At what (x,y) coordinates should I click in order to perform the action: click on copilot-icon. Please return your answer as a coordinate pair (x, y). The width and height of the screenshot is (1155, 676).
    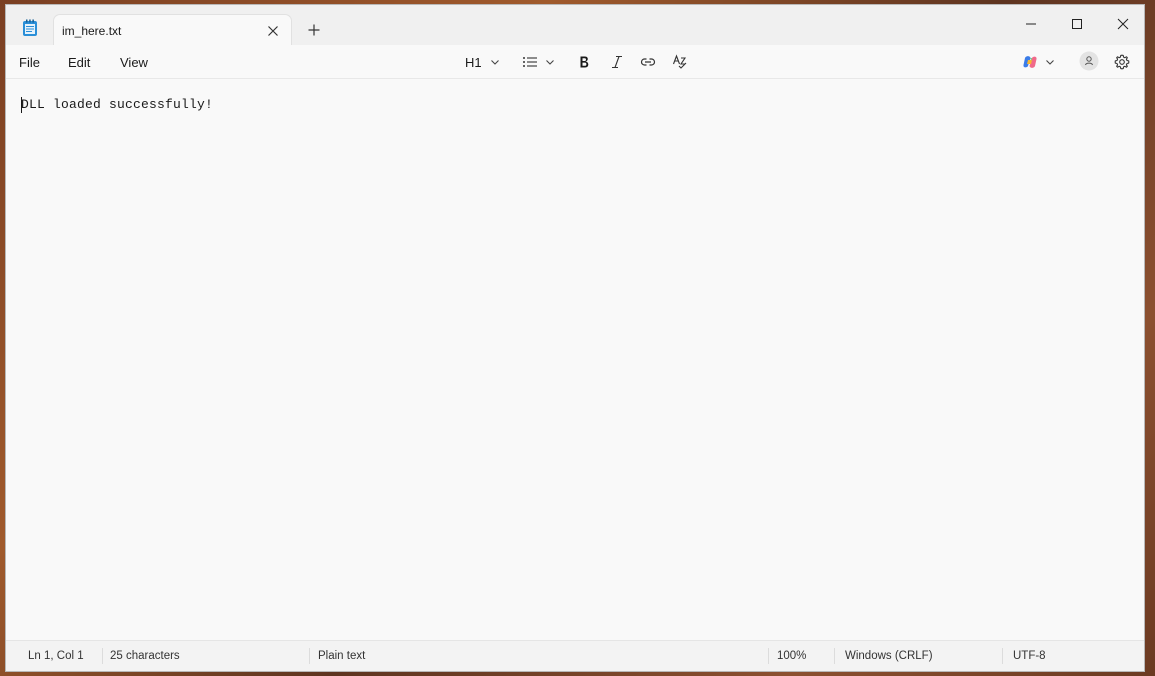
    Looking at the image, I should click on (1030, 62).